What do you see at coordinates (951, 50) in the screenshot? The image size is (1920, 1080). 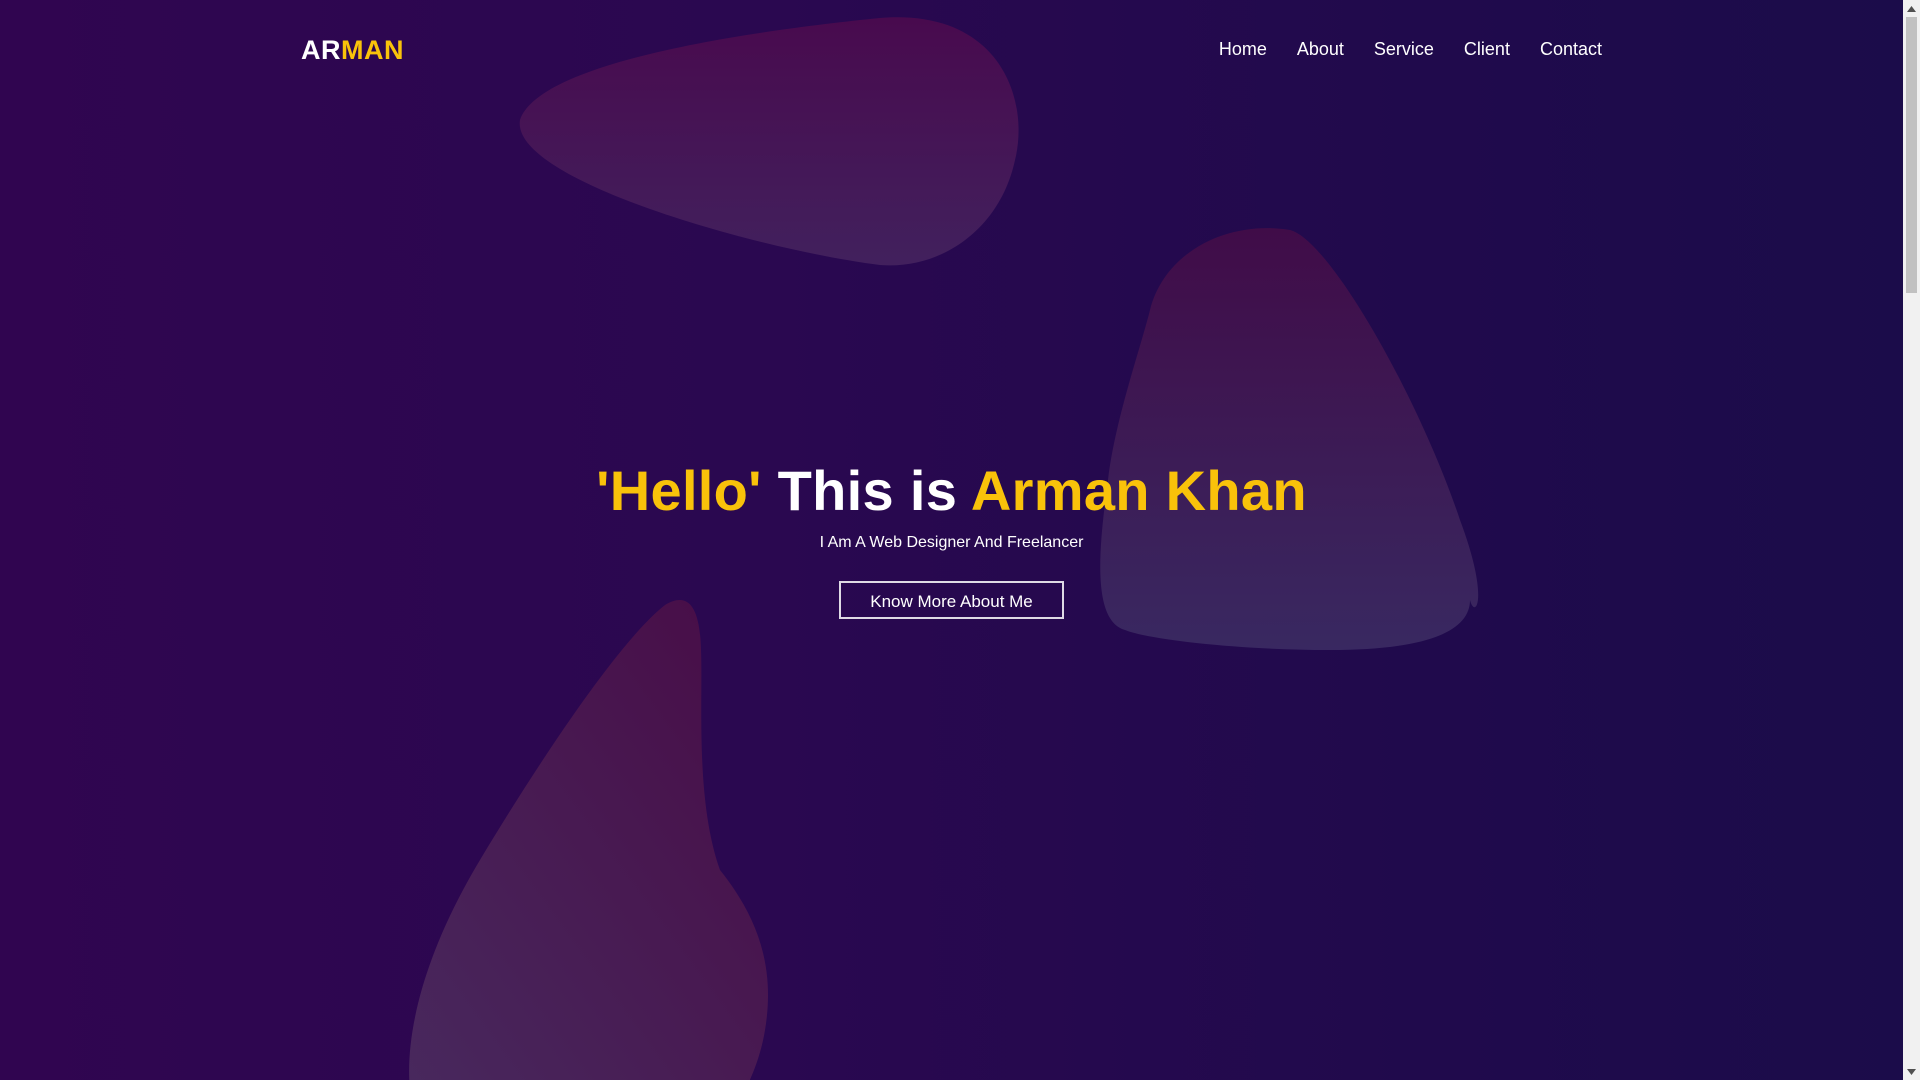 I see `navbar: ARMAN Home About Service Client Contact` at bounding box center [951, 50].